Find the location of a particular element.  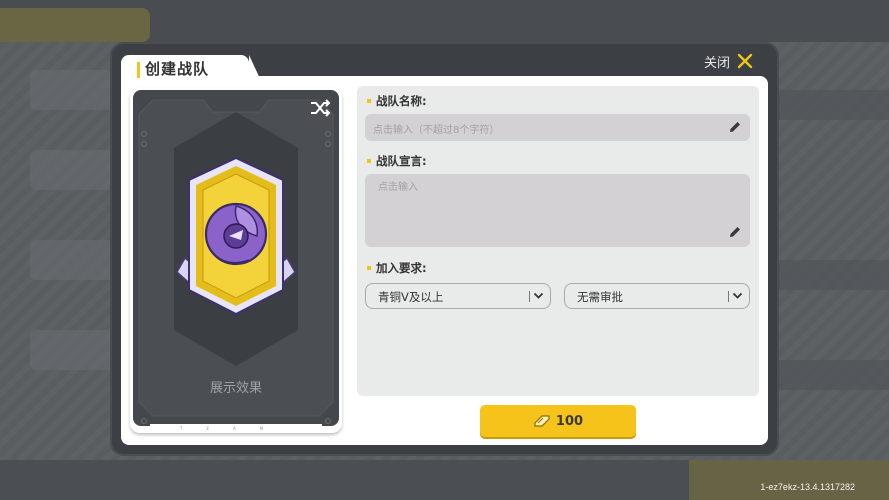

close-icon is located at coordinates (745, 61).